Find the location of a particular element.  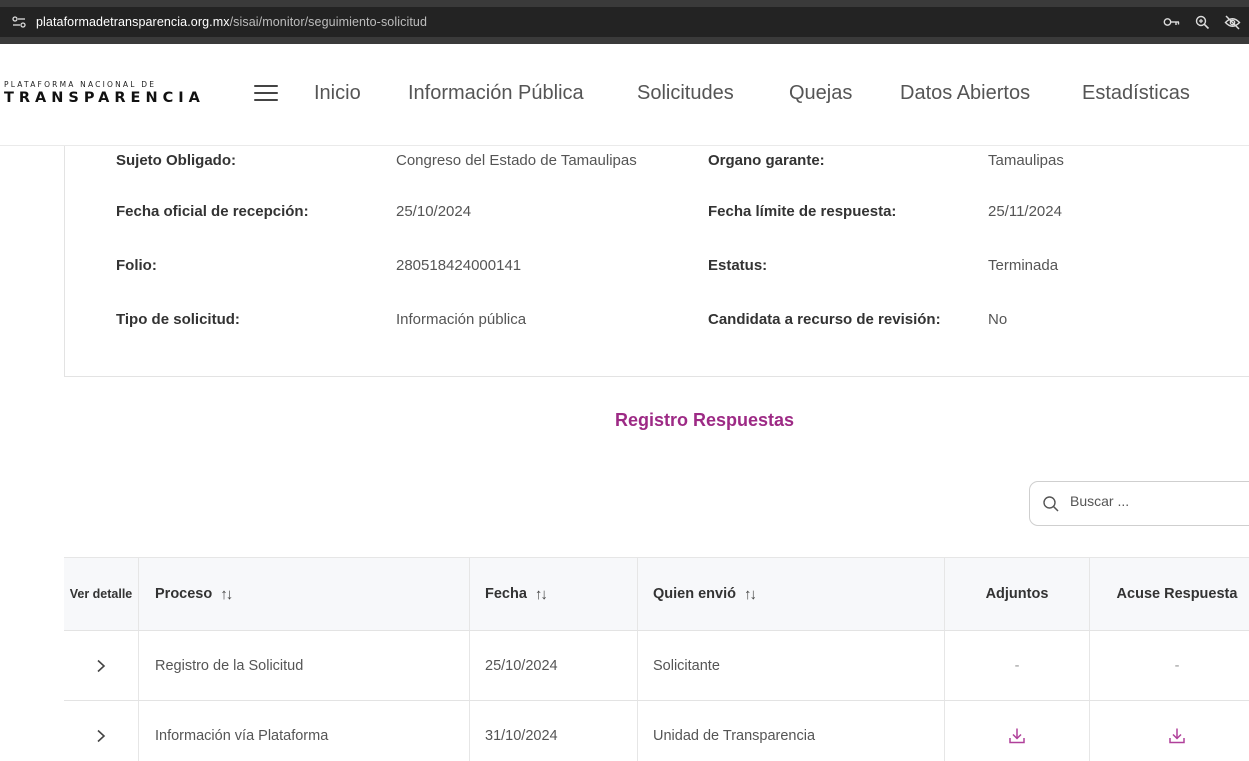

tipo-solicitud-label: Tipo de solicitud: is located at coordinates (178, 319).